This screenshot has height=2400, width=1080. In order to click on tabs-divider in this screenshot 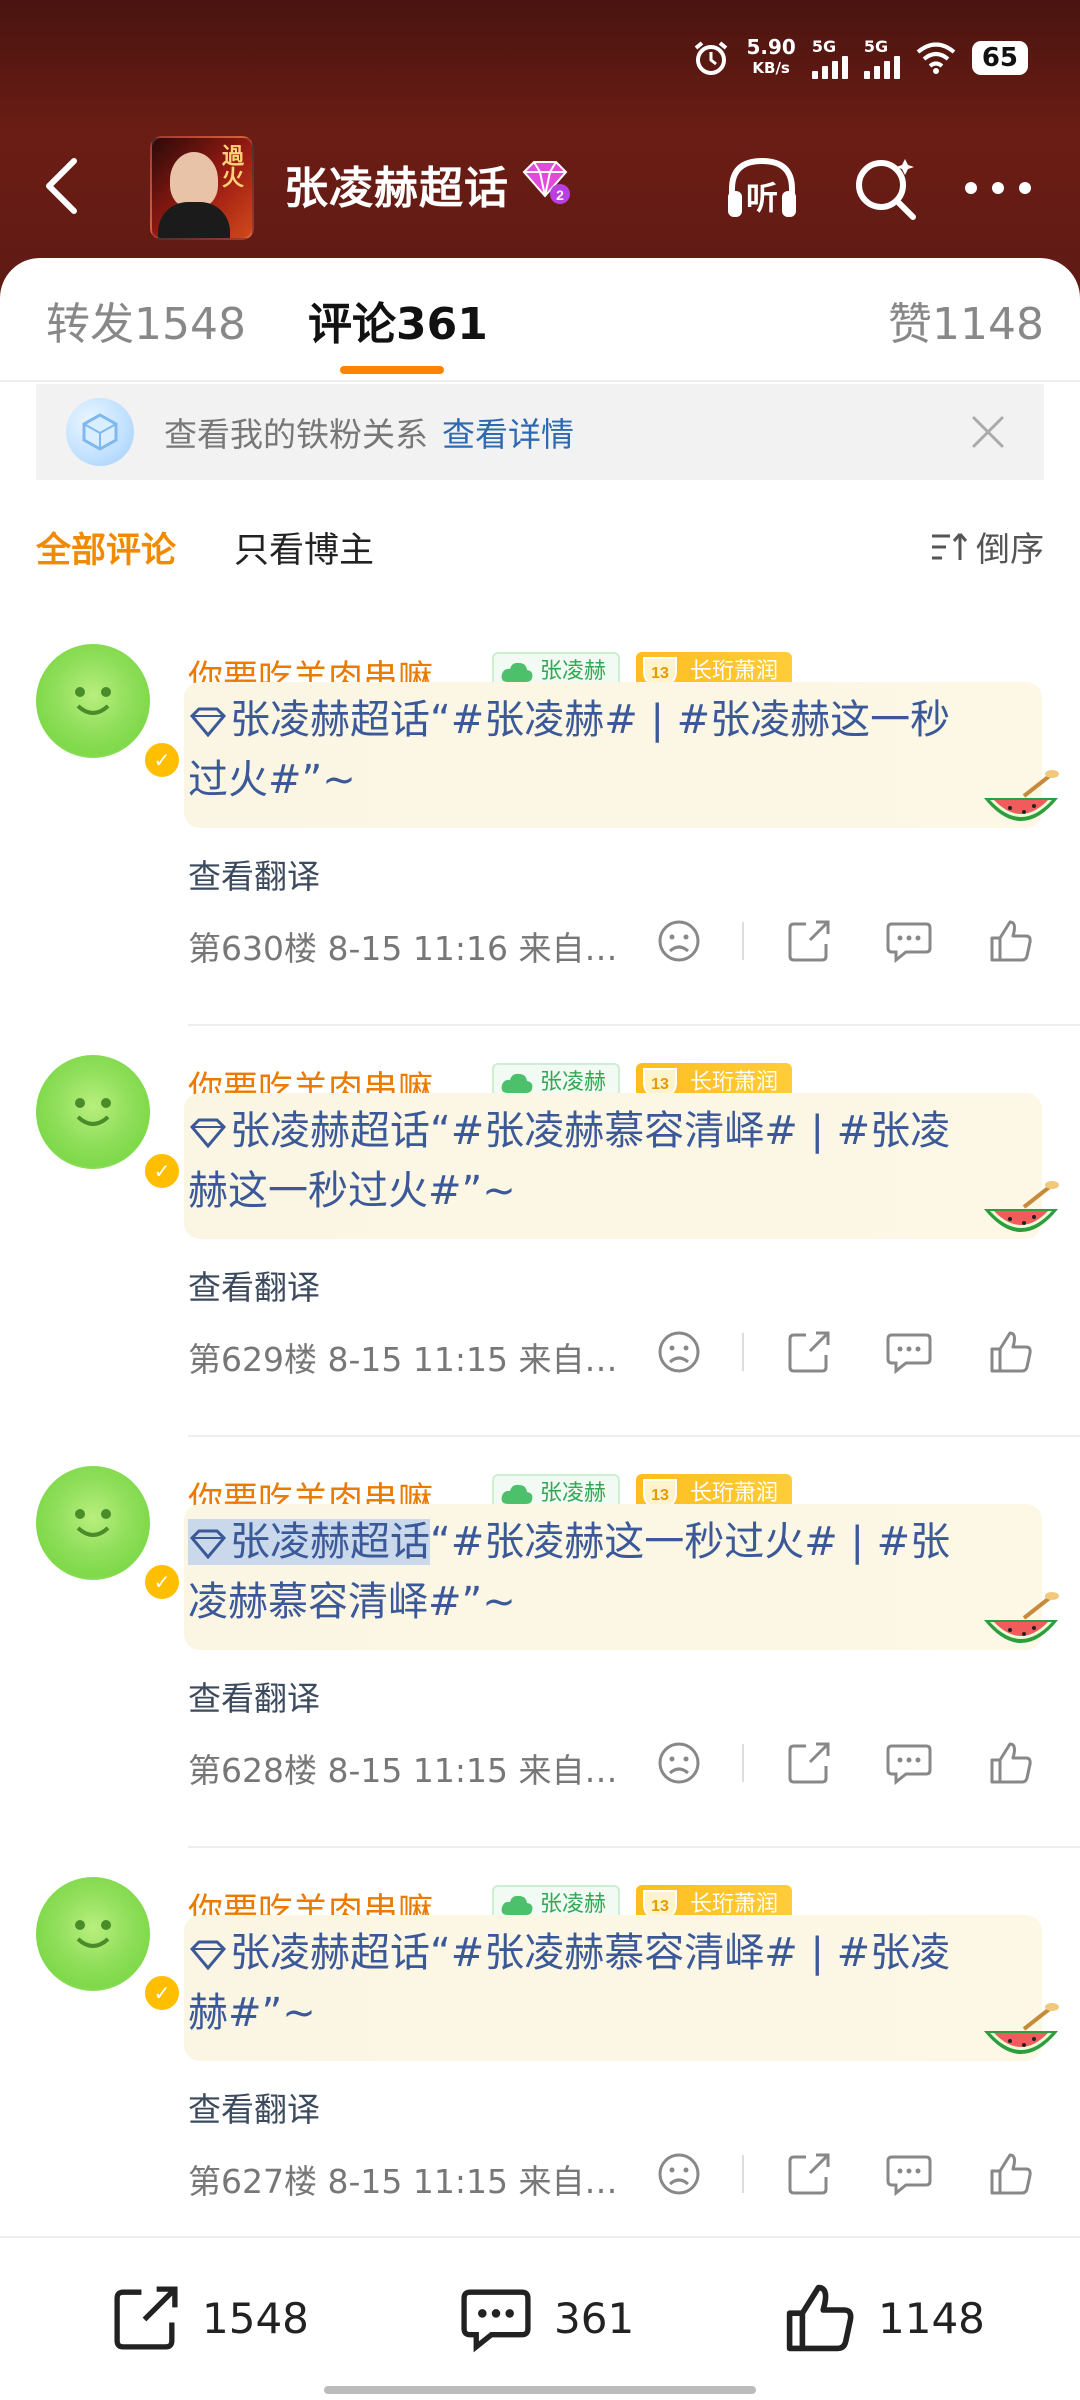, I will do `click(540, 381)`.